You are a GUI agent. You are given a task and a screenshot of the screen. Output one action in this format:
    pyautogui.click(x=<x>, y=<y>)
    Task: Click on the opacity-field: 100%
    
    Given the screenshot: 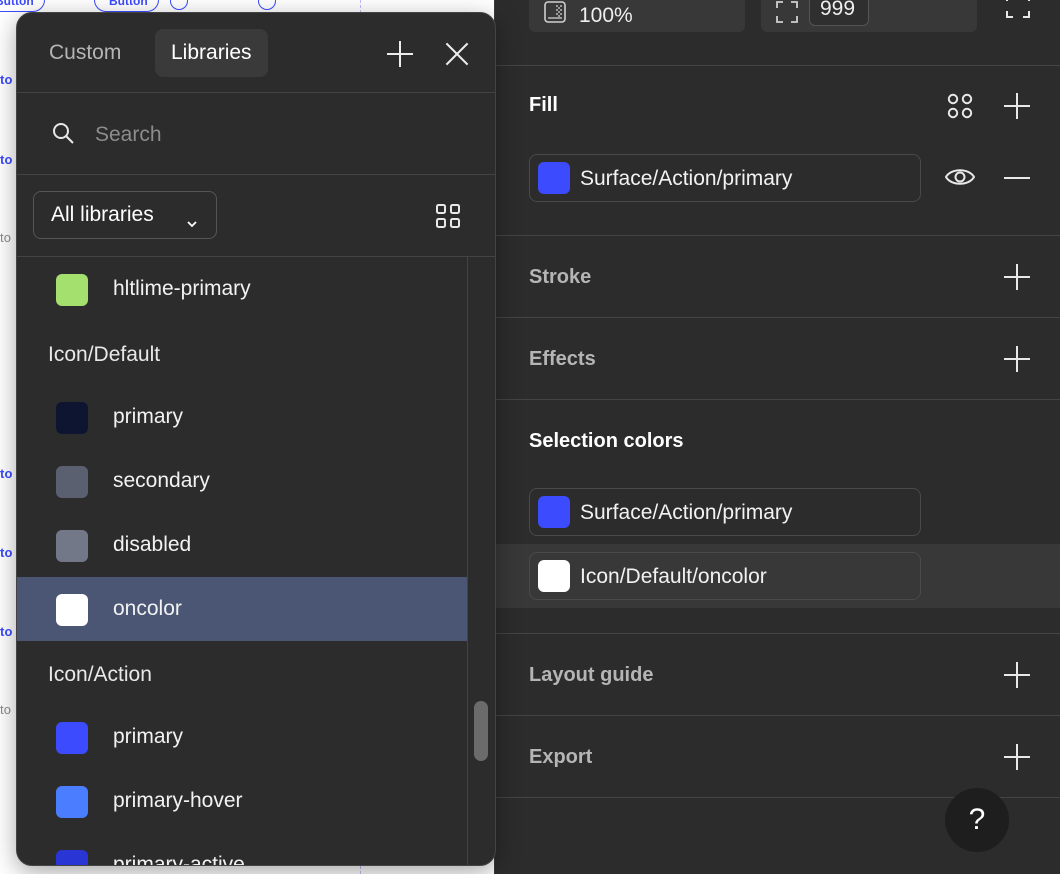 What is the action you would take?
    pyautogui.click(x=637, y=16)
    